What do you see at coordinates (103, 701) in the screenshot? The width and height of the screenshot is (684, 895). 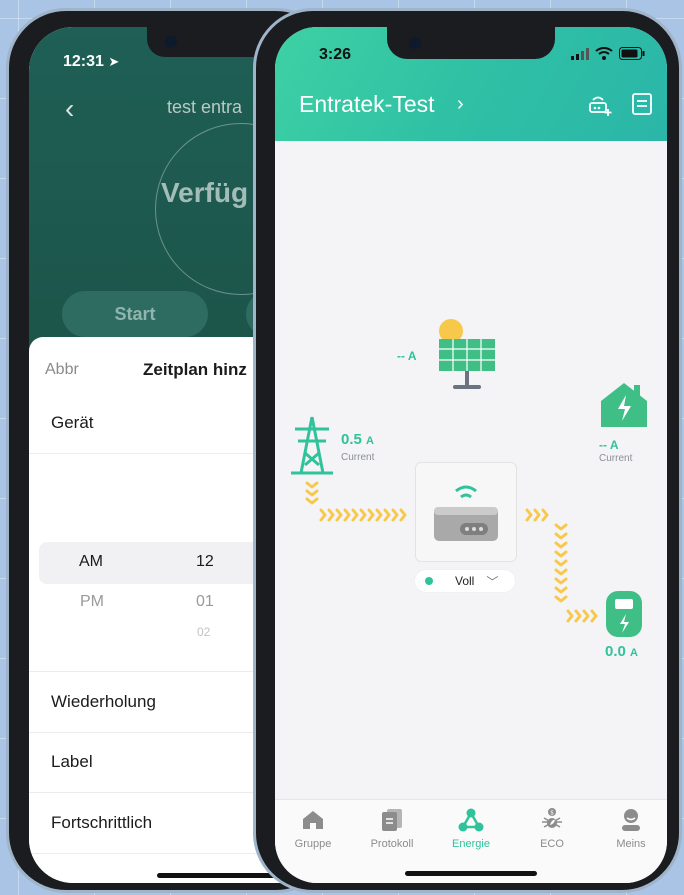 I see `repeat-label: Wiederholung` at bounding box center [103, 701].